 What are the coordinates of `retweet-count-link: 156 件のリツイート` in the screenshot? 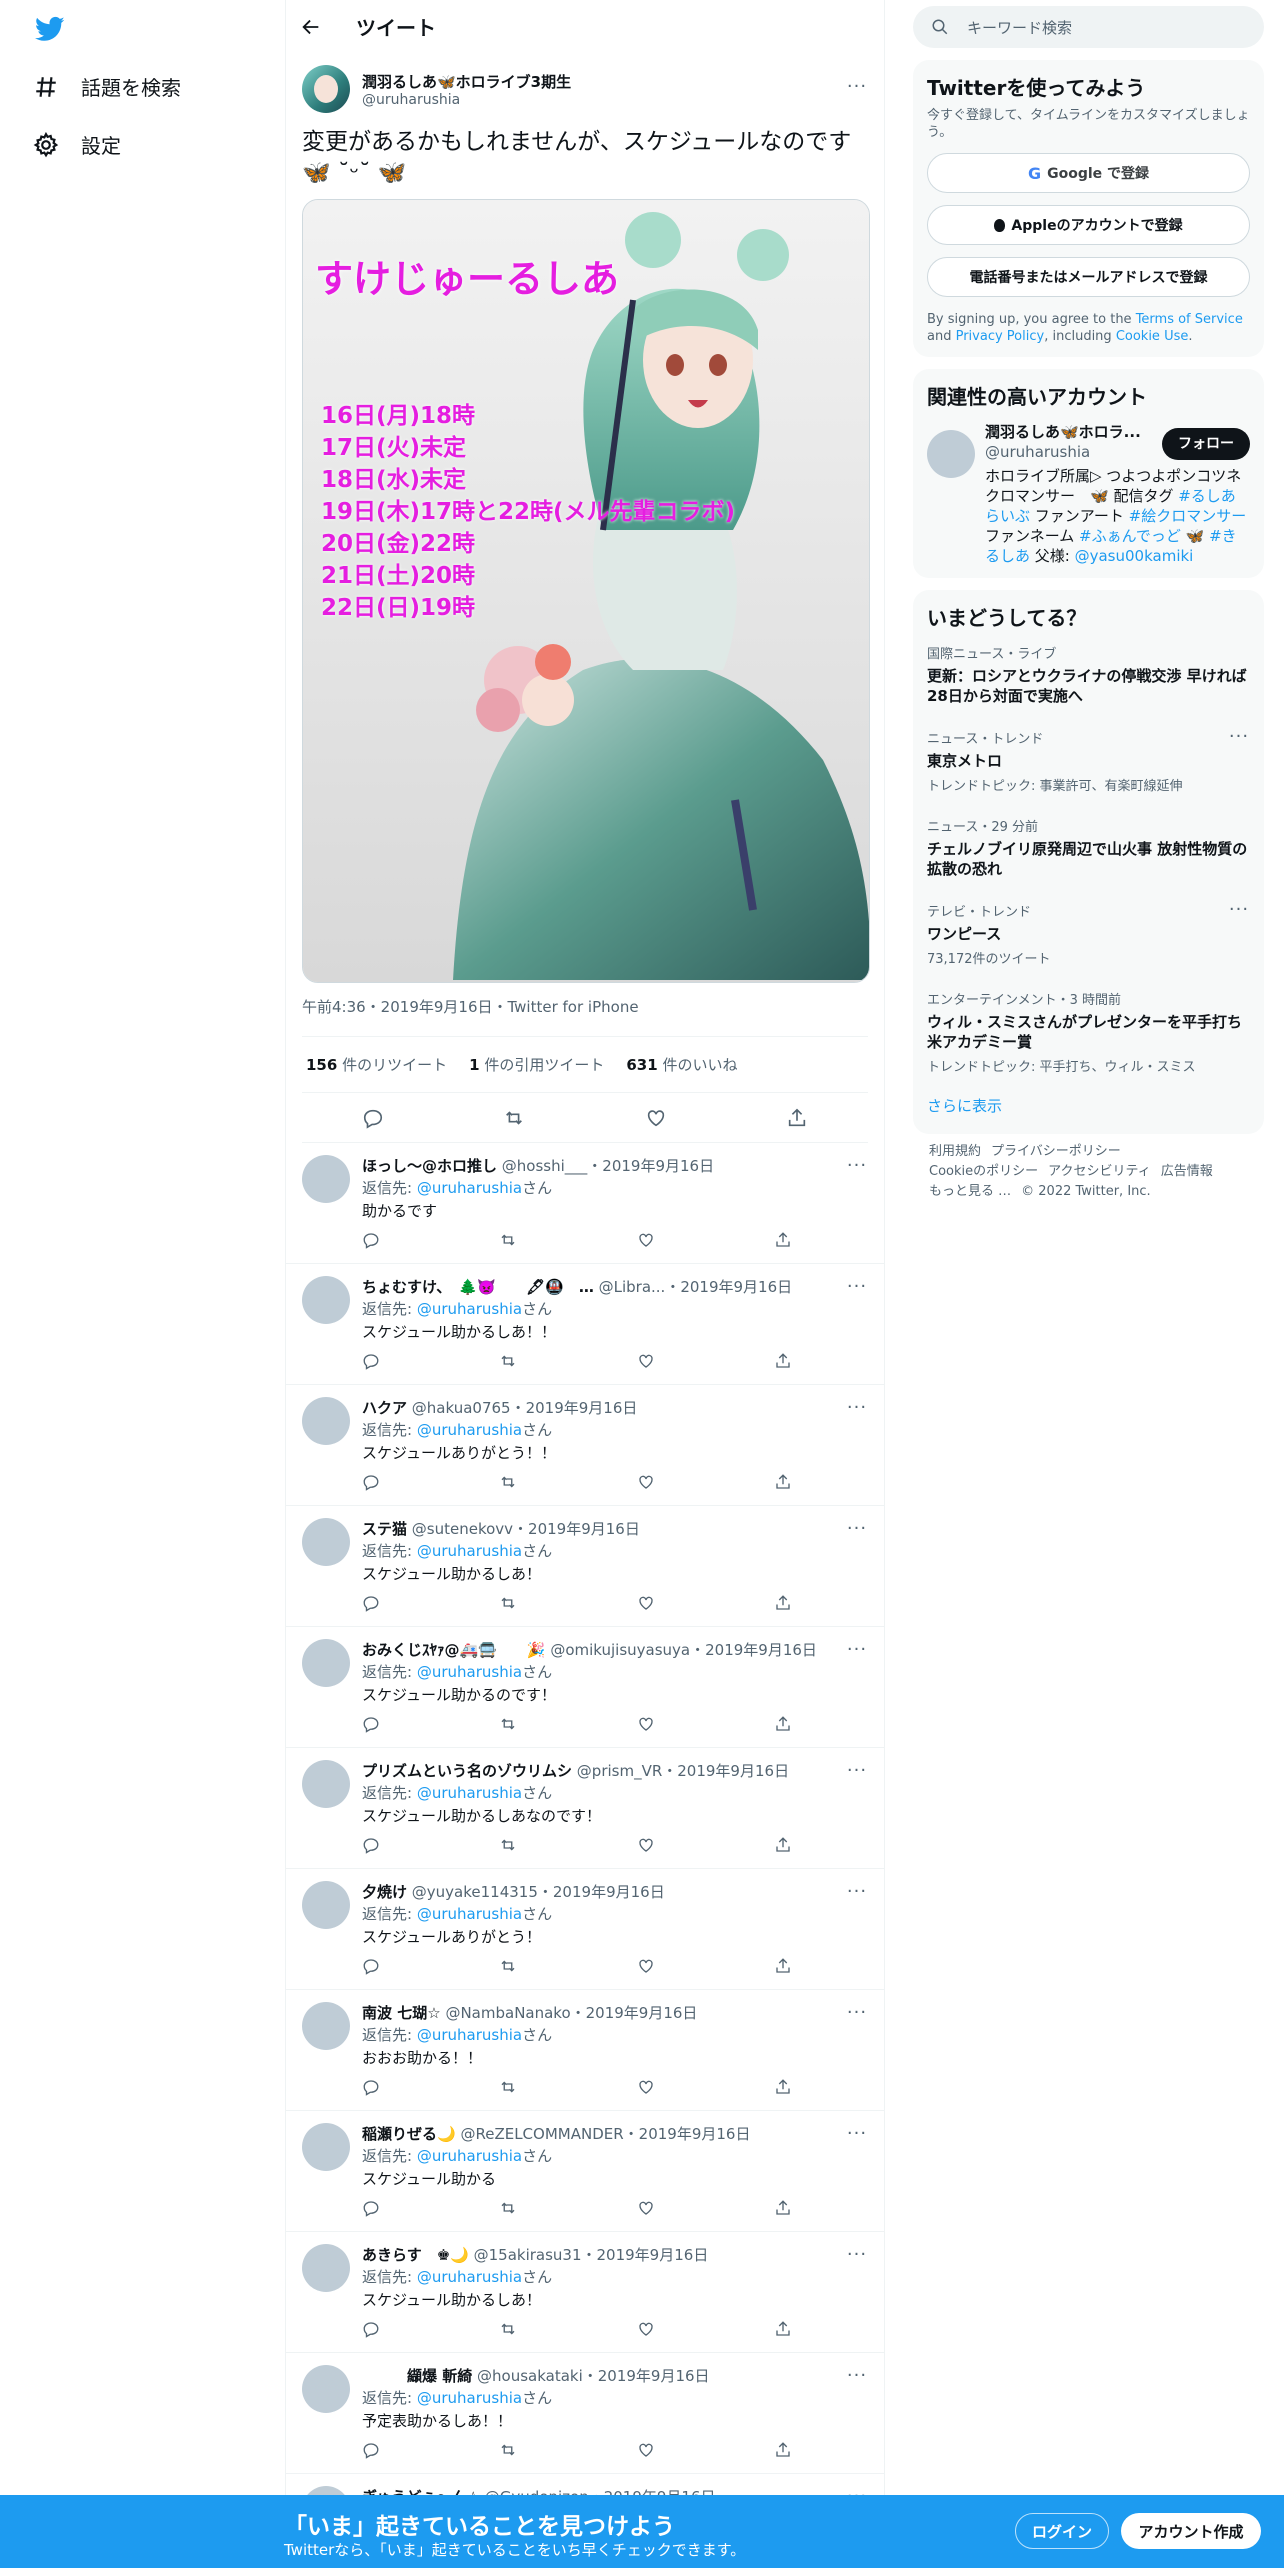 It's located at (376, 1064).